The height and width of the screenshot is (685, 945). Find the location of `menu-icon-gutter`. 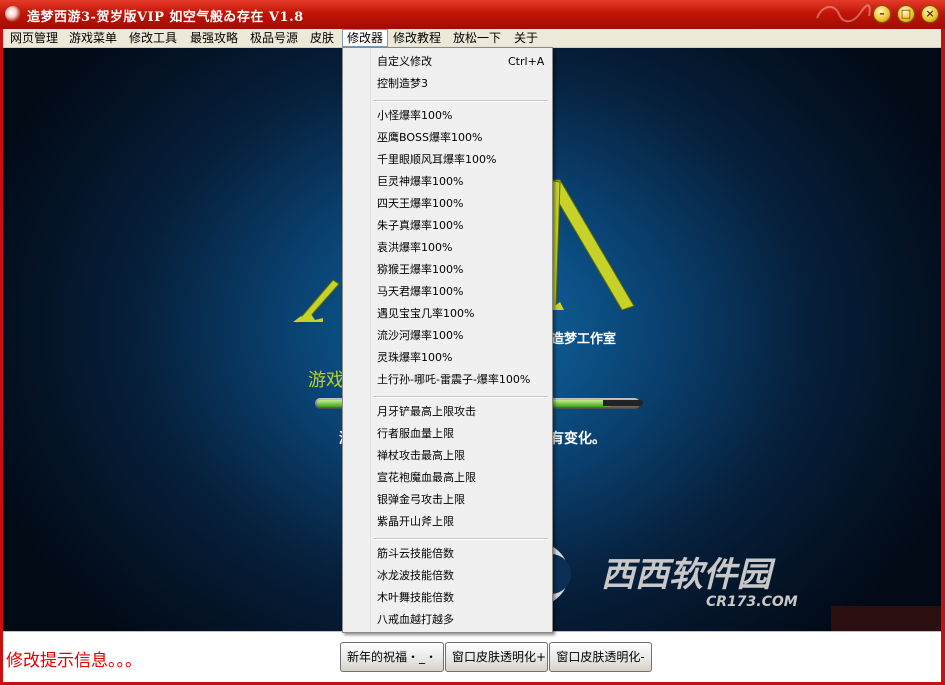

menu-icon-gutter is located at coordinates (357, 340).